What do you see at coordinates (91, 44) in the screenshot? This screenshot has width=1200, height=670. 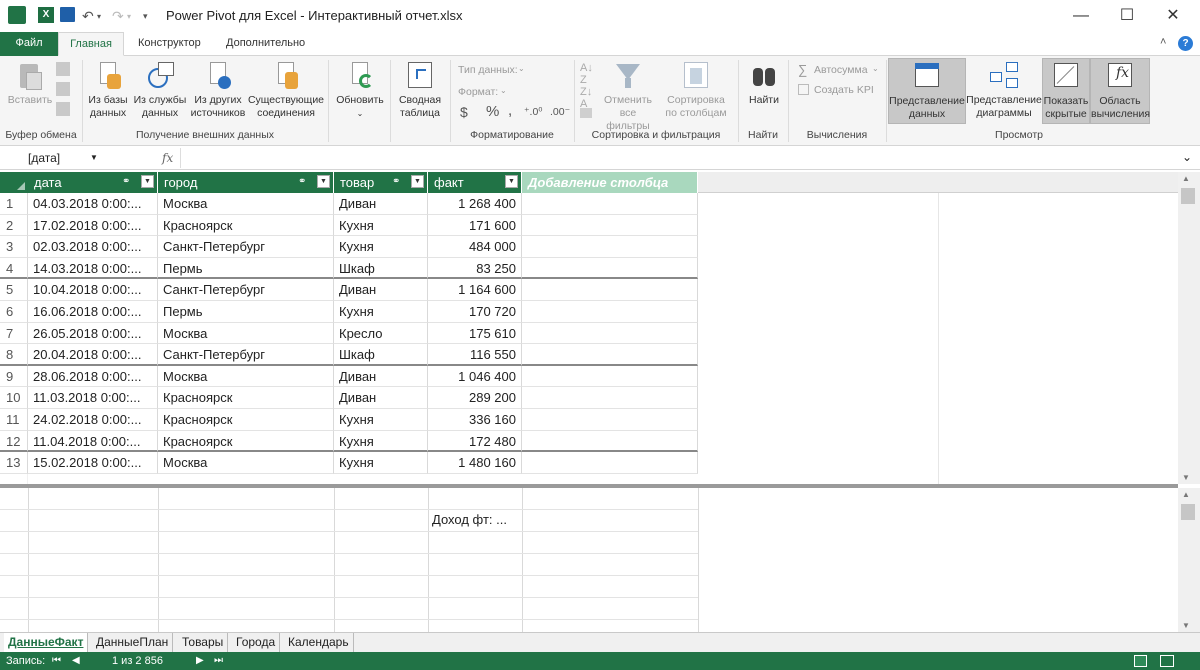 I see `tab-home: Главная` at bounding box center [91, 44].